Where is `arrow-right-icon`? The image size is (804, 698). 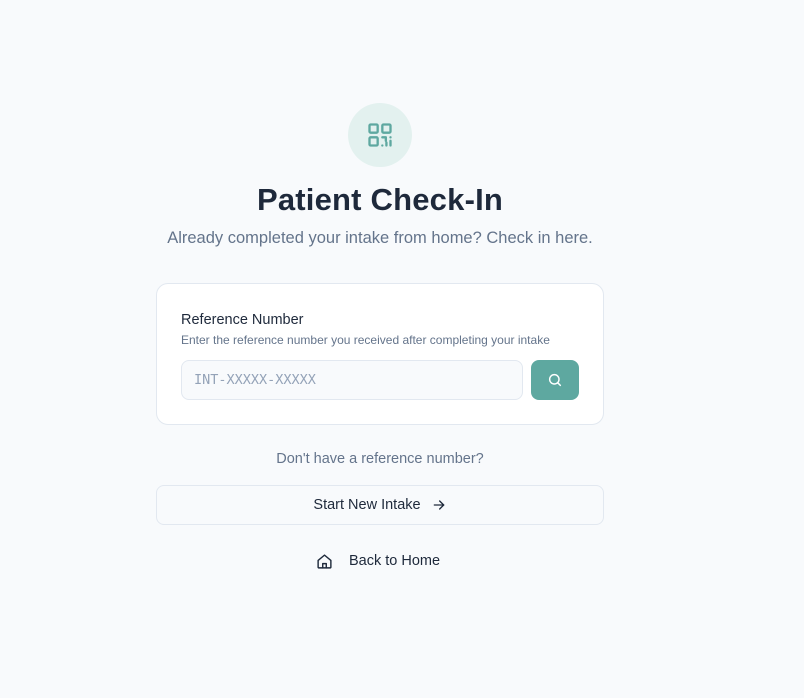 arrow-right-icon is located at coordinates (439, 505).